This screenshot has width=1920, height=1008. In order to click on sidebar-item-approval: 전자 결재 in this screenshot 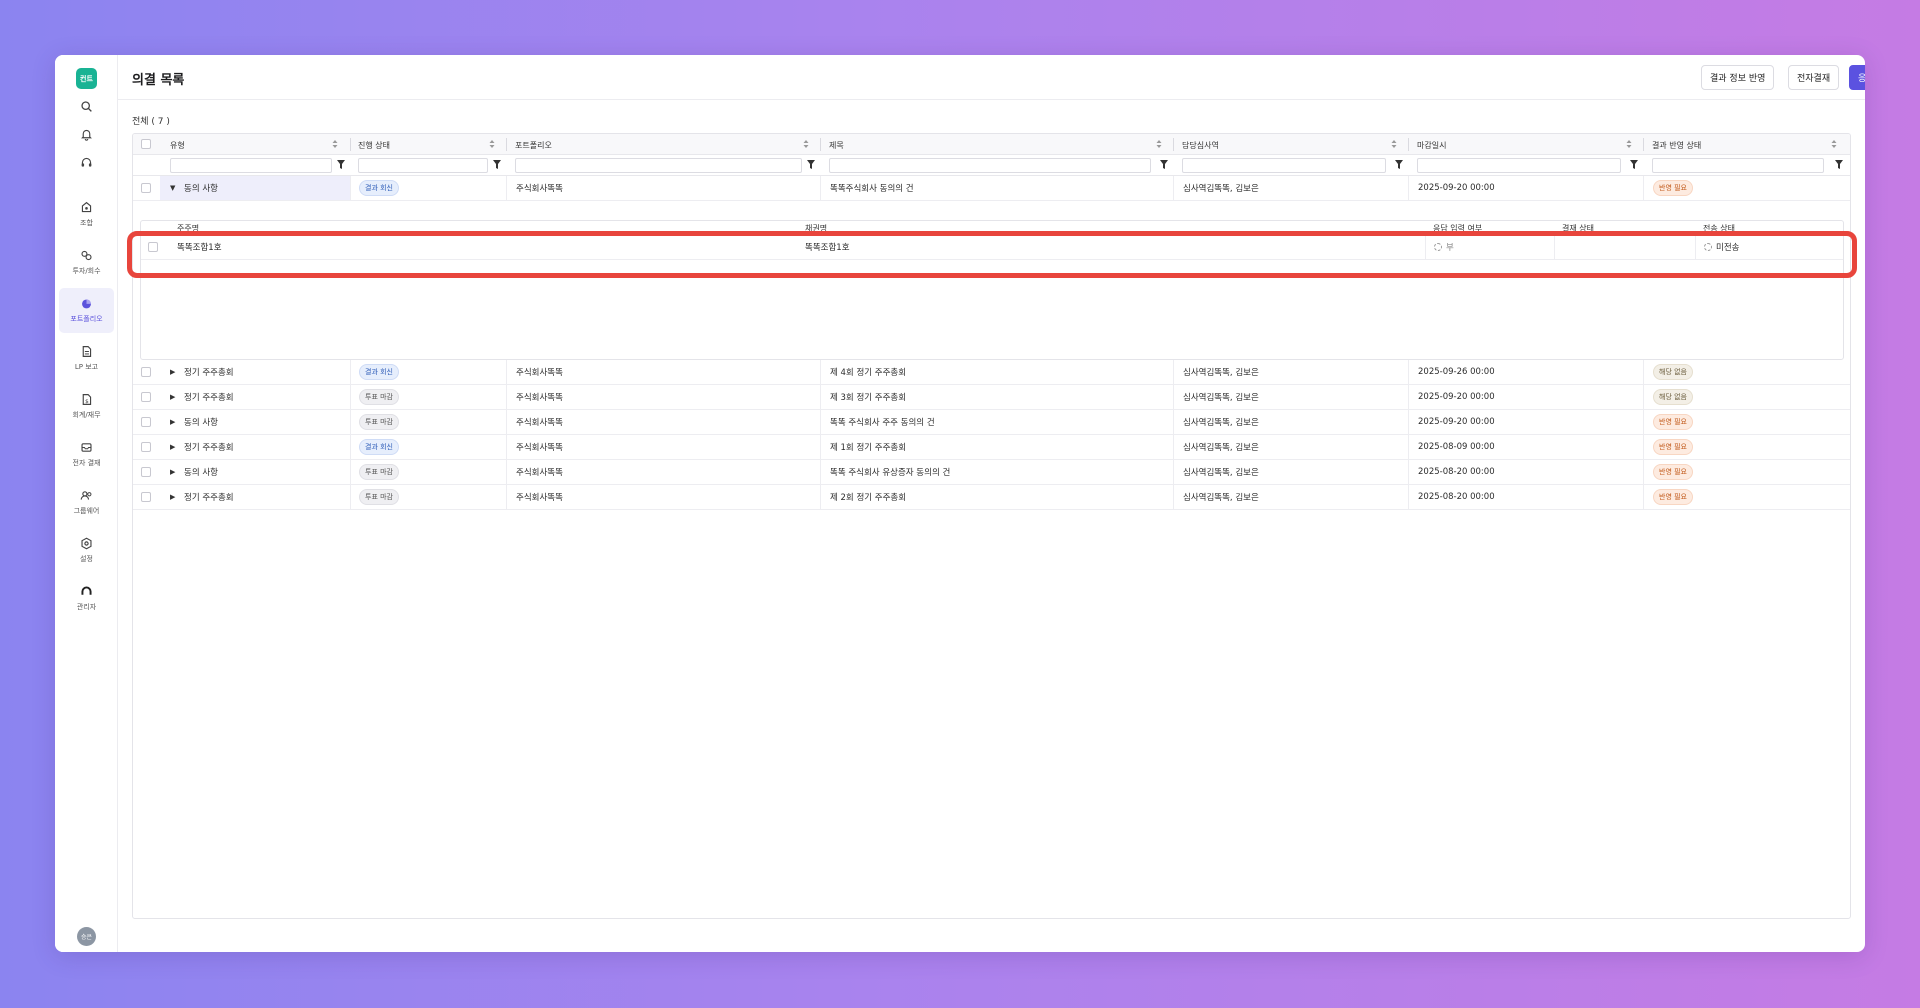, I will do `click(86, 454)`.